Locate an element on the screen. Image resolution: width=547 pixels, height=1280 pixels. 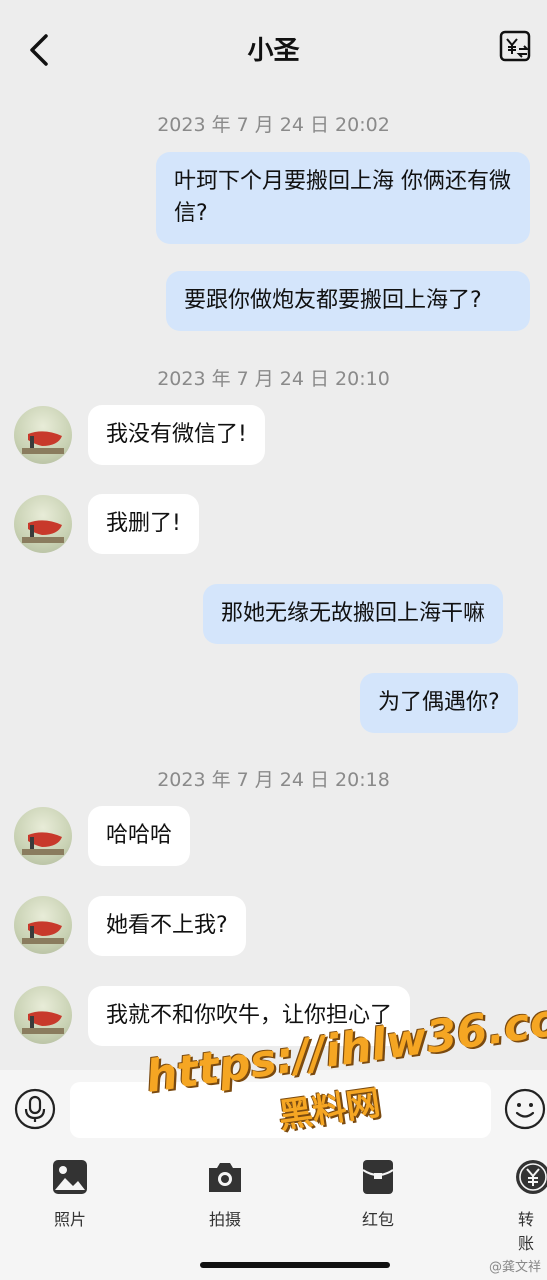
tool-label: 红包 is located at coordinates (377, 1219).